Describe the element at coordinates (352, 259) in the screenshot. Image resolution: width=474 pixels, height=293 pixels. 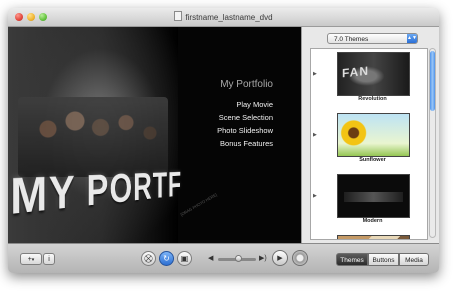
I see `tab-themes: Themes` at that location.